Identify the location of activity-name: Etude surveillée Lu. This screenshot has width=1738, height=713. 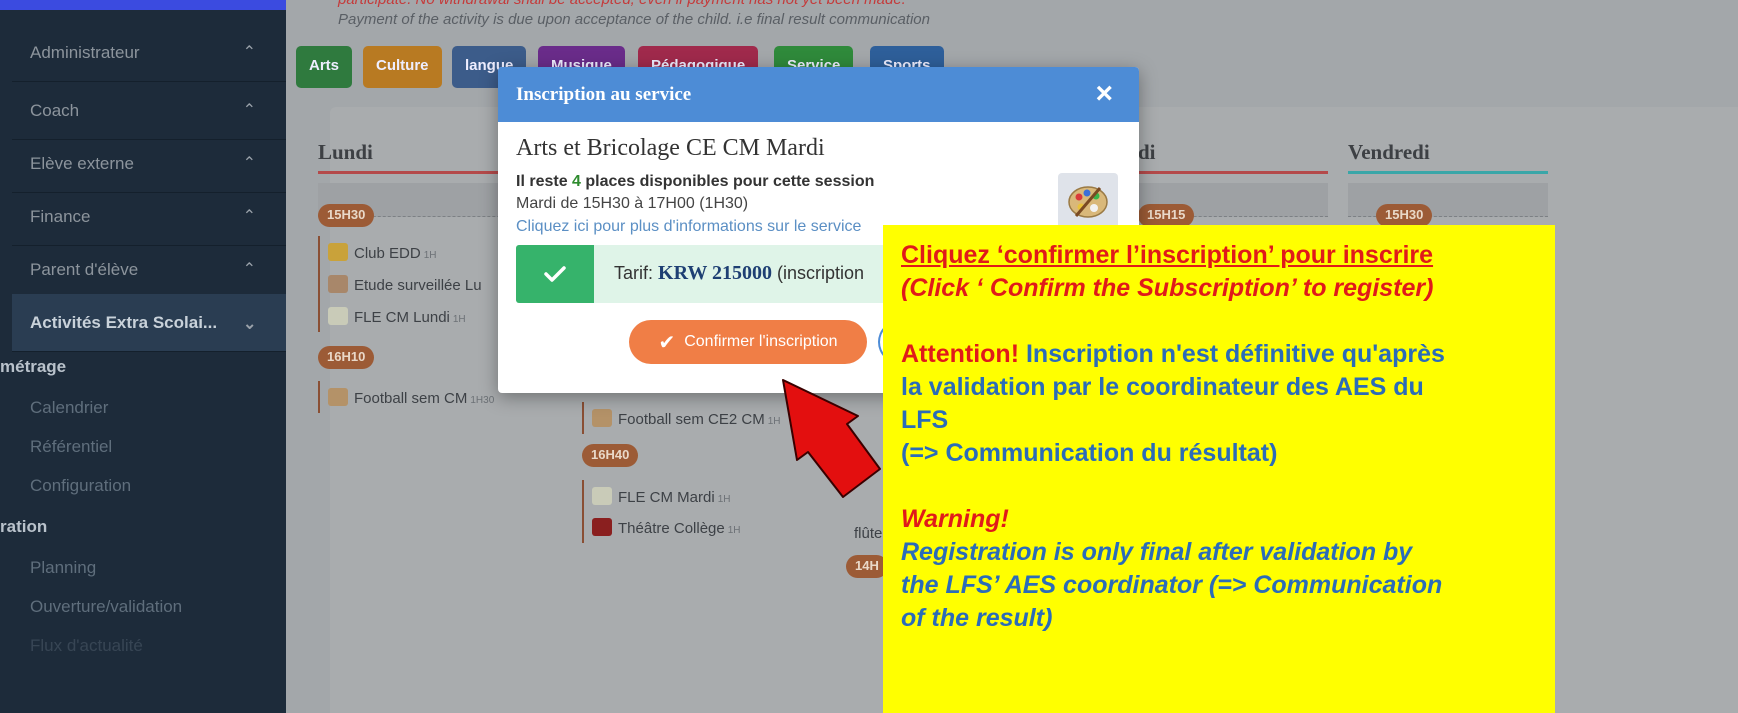
(418, 285).